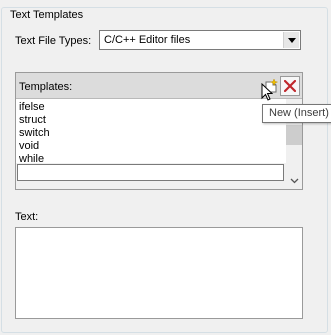 The image size is (331, 335). I want to click on text-file-types-label: Text File Types:, so click(53, 41).